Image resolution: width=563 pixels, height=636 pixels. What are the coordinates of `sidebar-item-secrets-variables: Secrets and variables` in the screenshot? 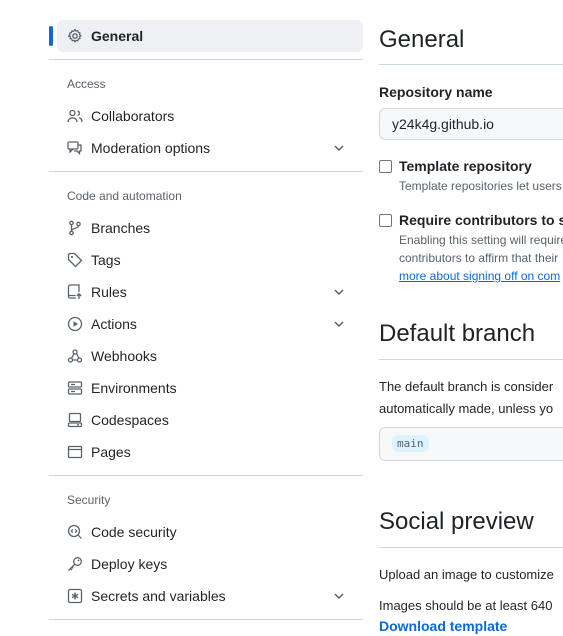 It's located at (206, 596).